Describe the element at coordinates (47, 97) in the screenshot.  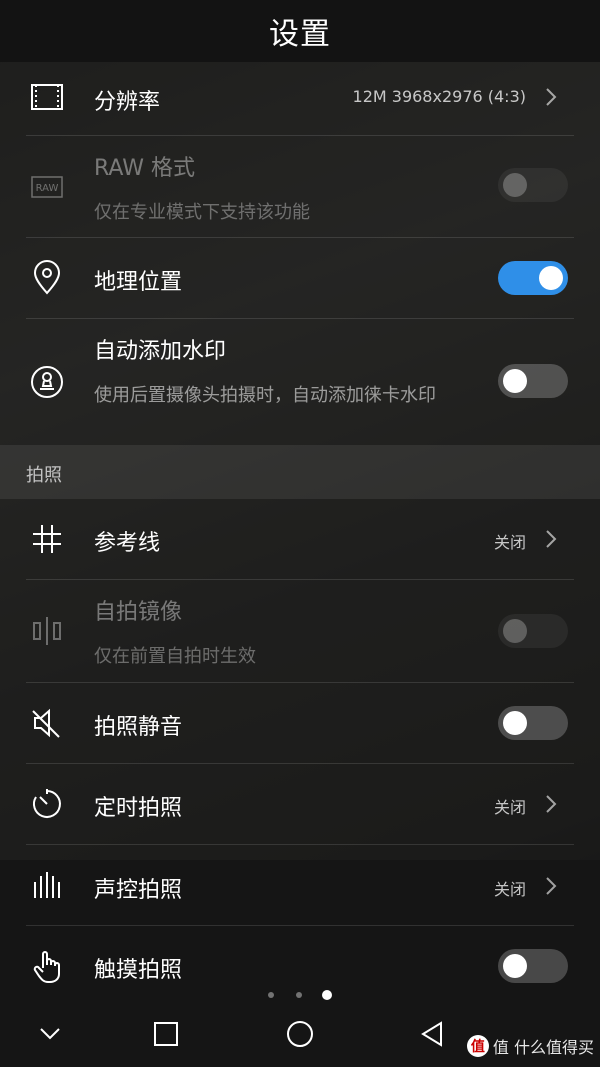
I see `resolution-icon` at that location.